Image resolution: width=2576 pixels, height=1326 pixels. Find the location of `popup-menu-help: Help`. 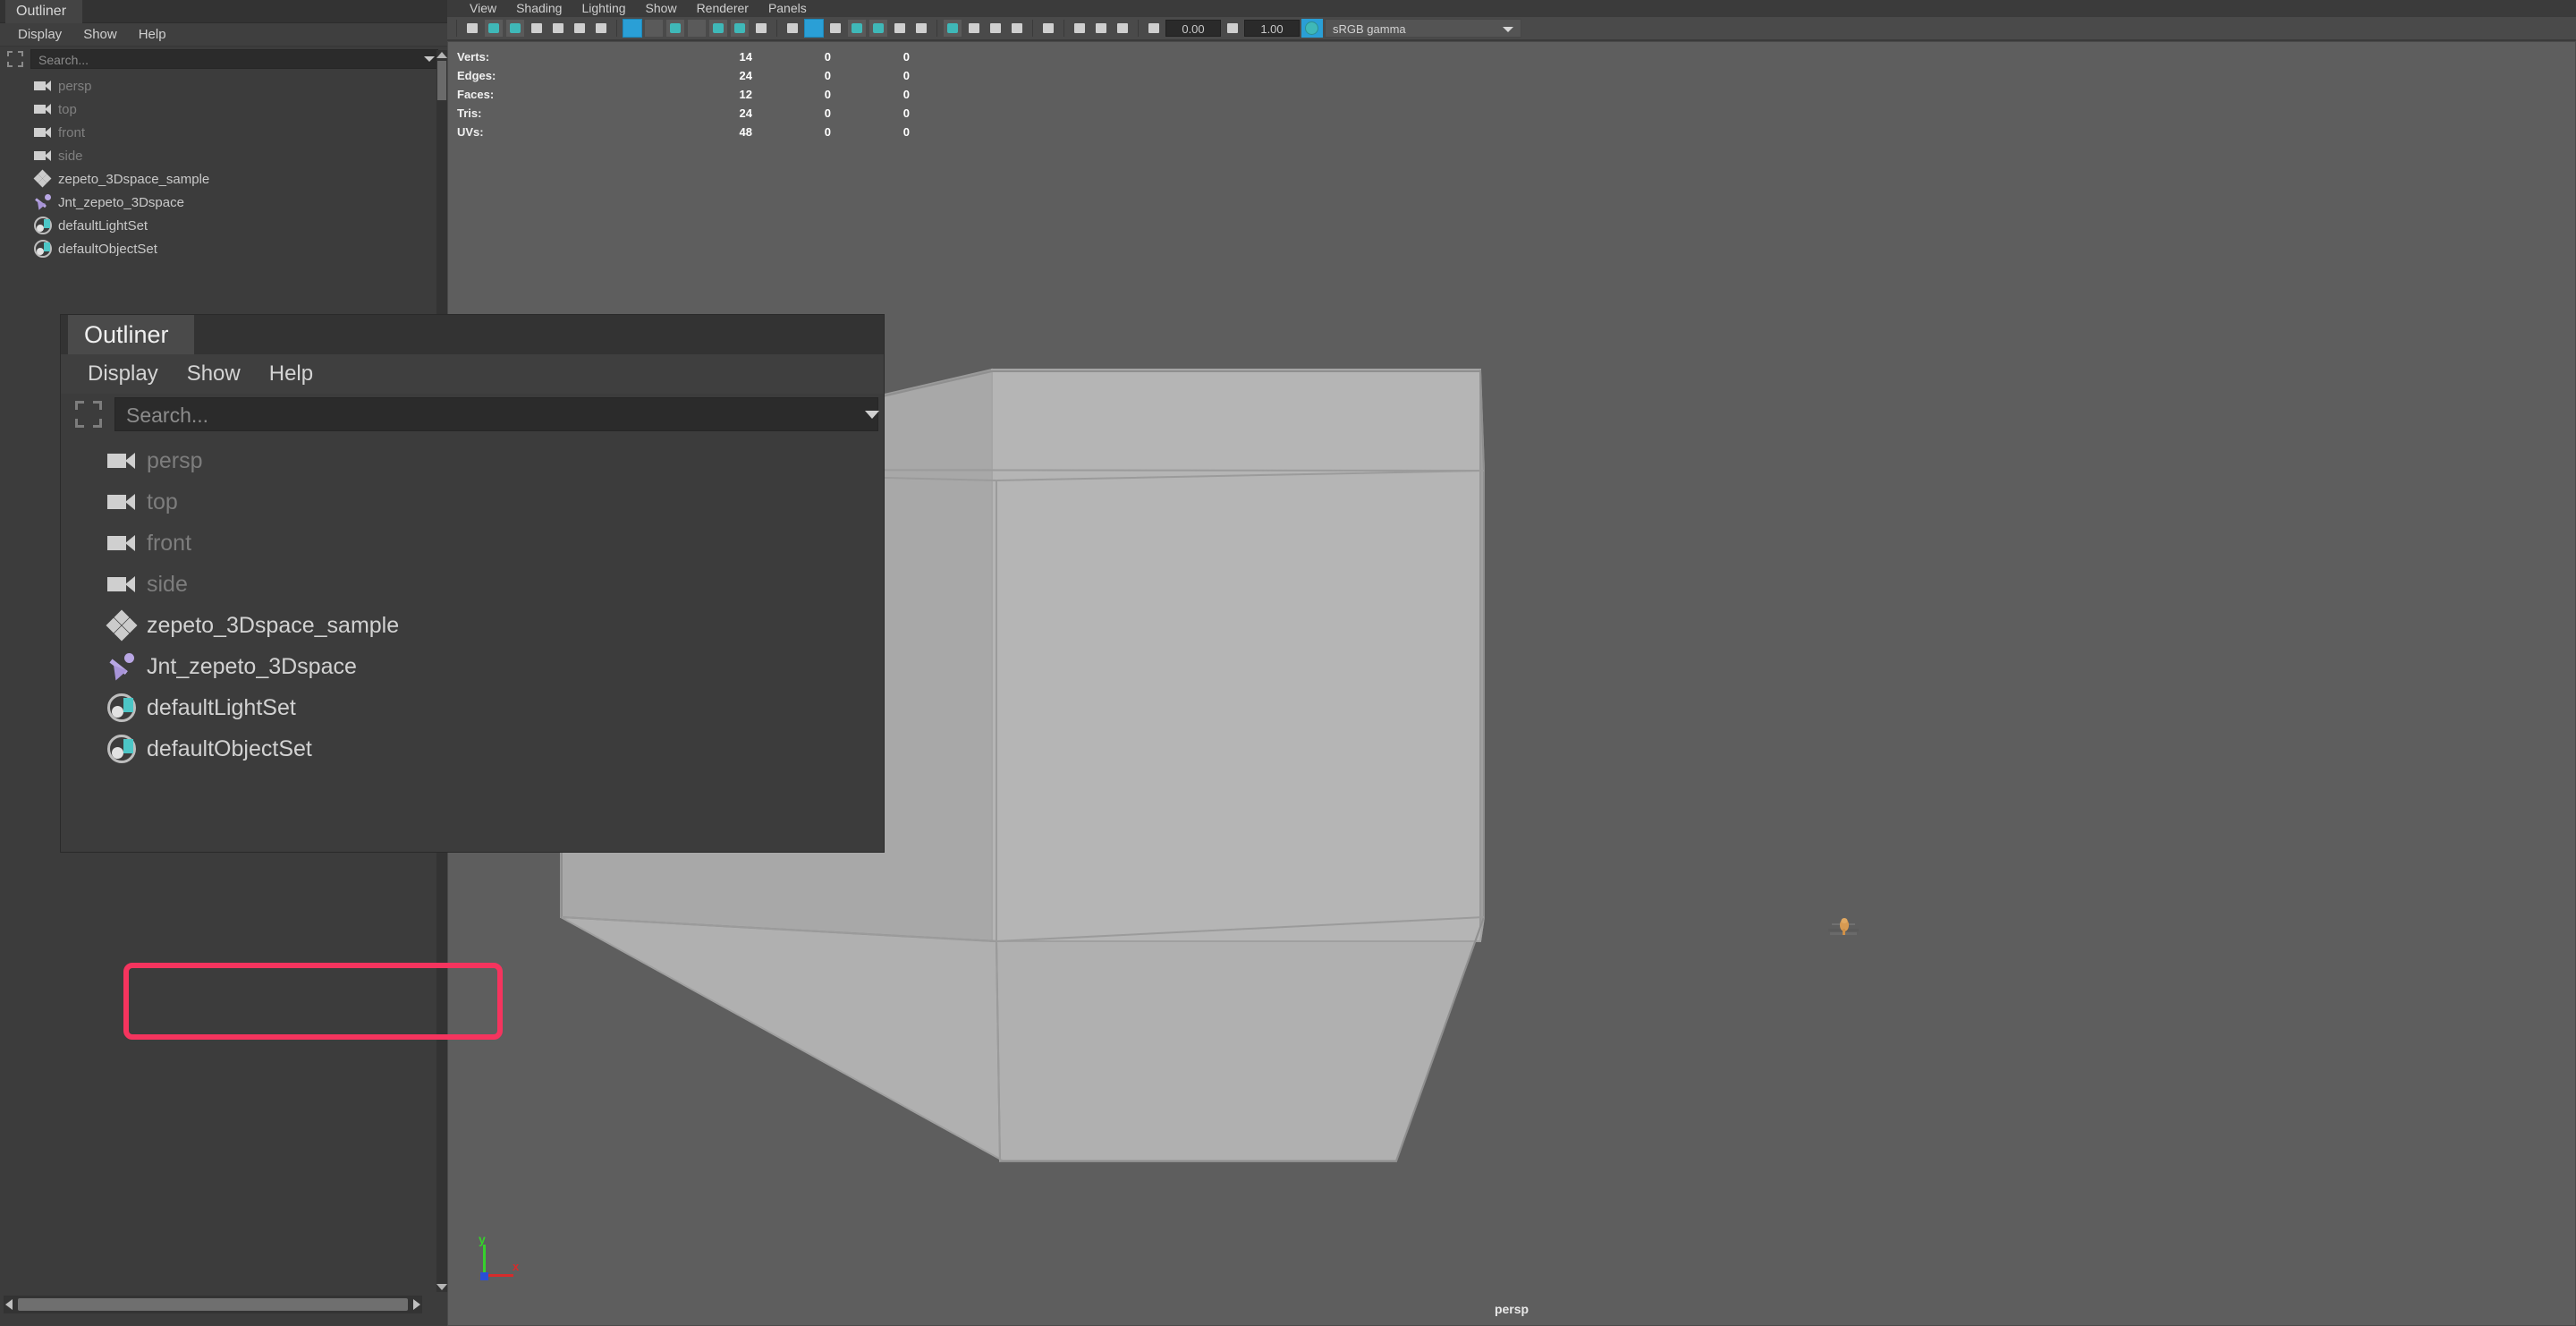

popup-menu-help: Help is located at coordinates (291, 374).